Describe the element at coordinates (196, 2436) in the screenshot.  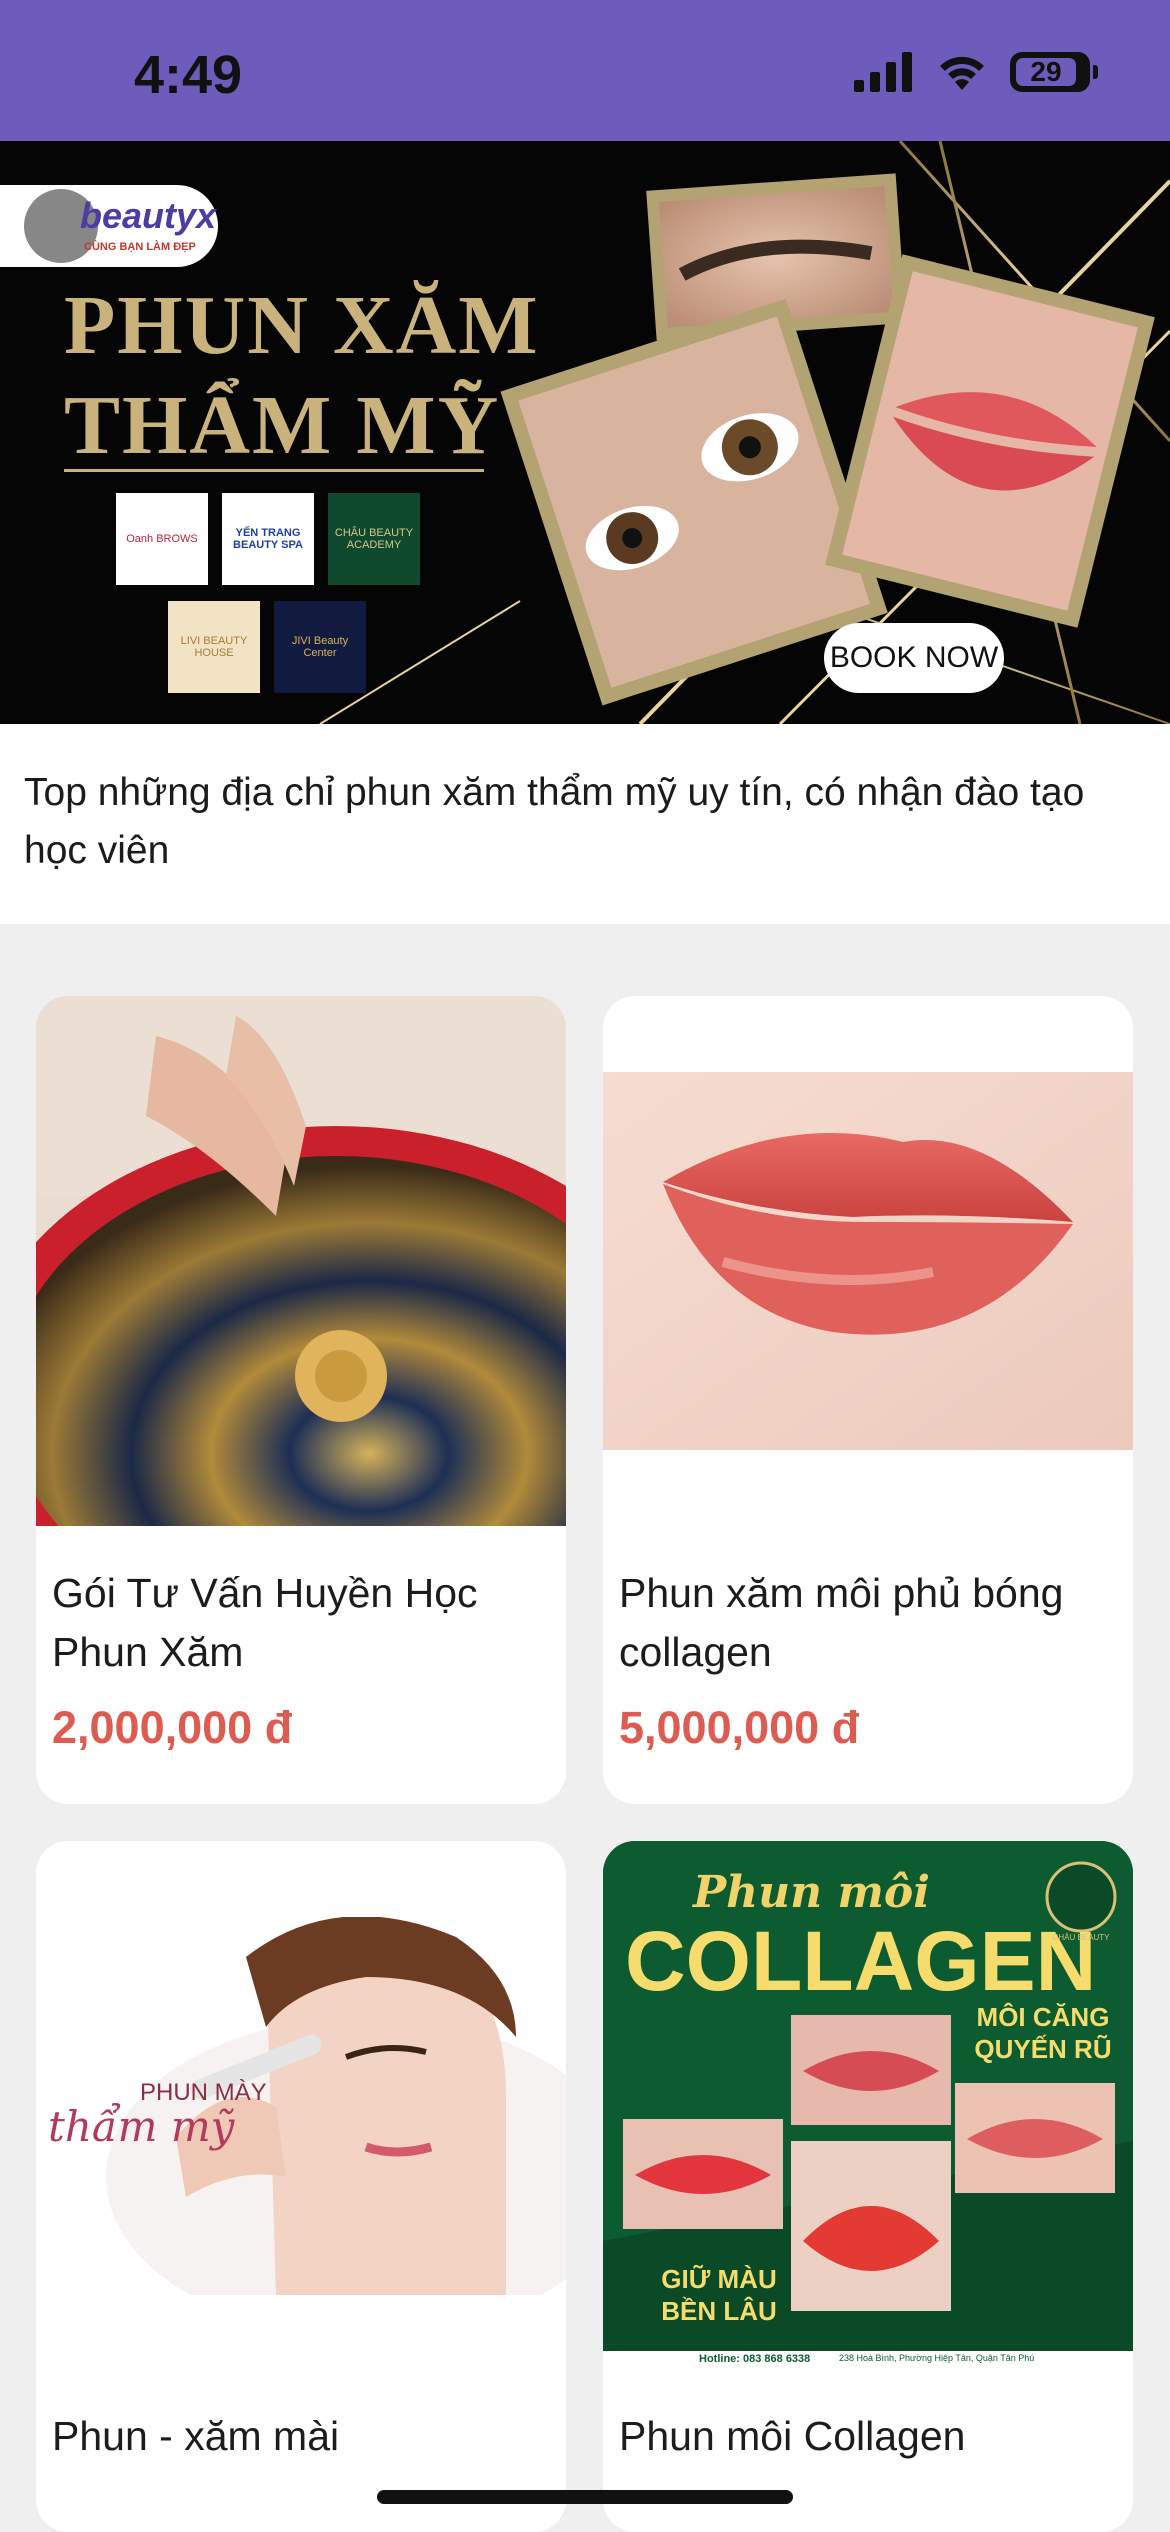
I see `product-name: Phun - xăm mài` at that location.